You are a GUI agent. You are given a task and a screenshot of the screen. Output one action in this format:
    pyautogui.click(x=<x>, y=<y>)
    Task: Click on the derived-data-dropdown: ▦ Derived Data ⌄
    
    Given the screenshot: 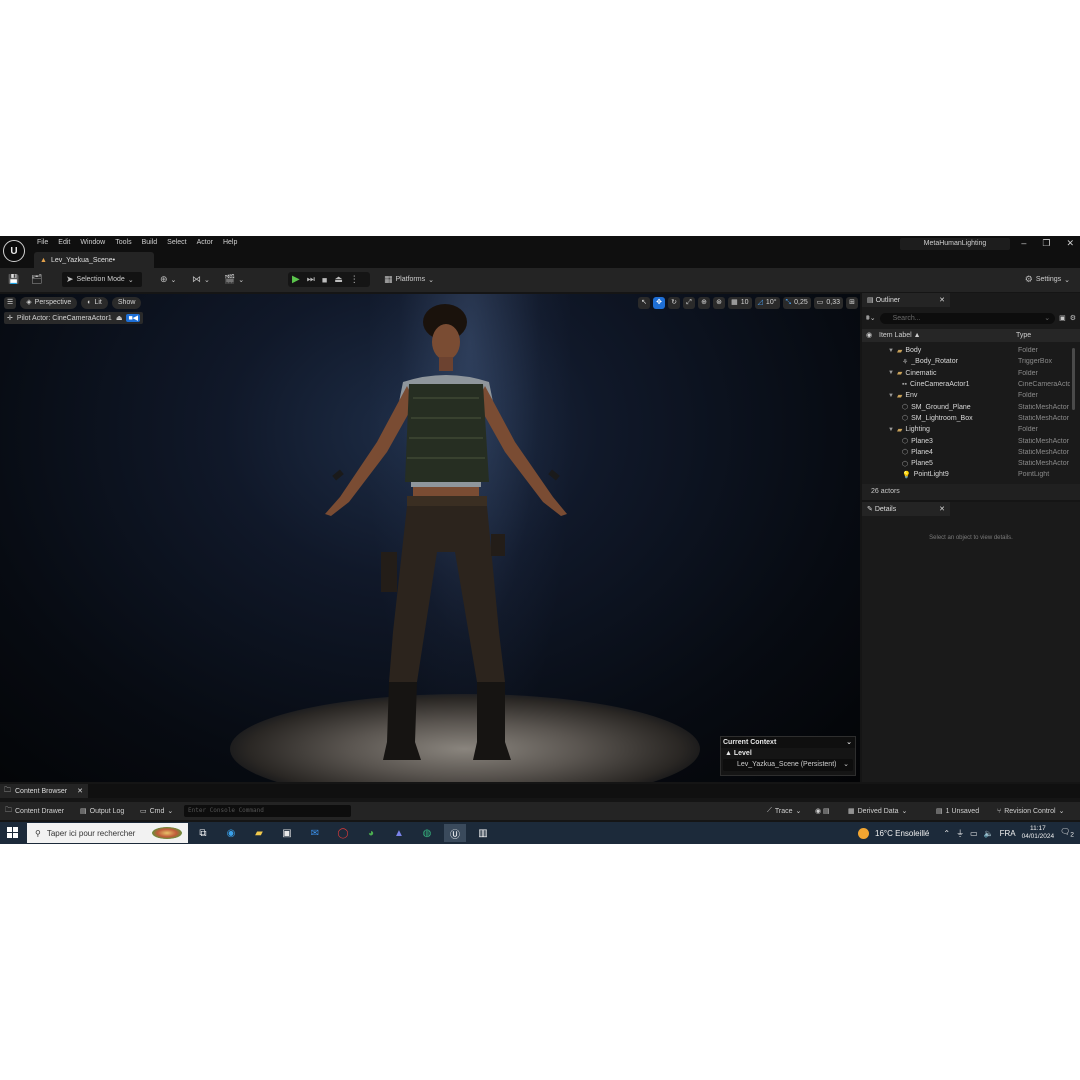 What is the action you would take?
    pyautogui.click(x=877, y=811)
    